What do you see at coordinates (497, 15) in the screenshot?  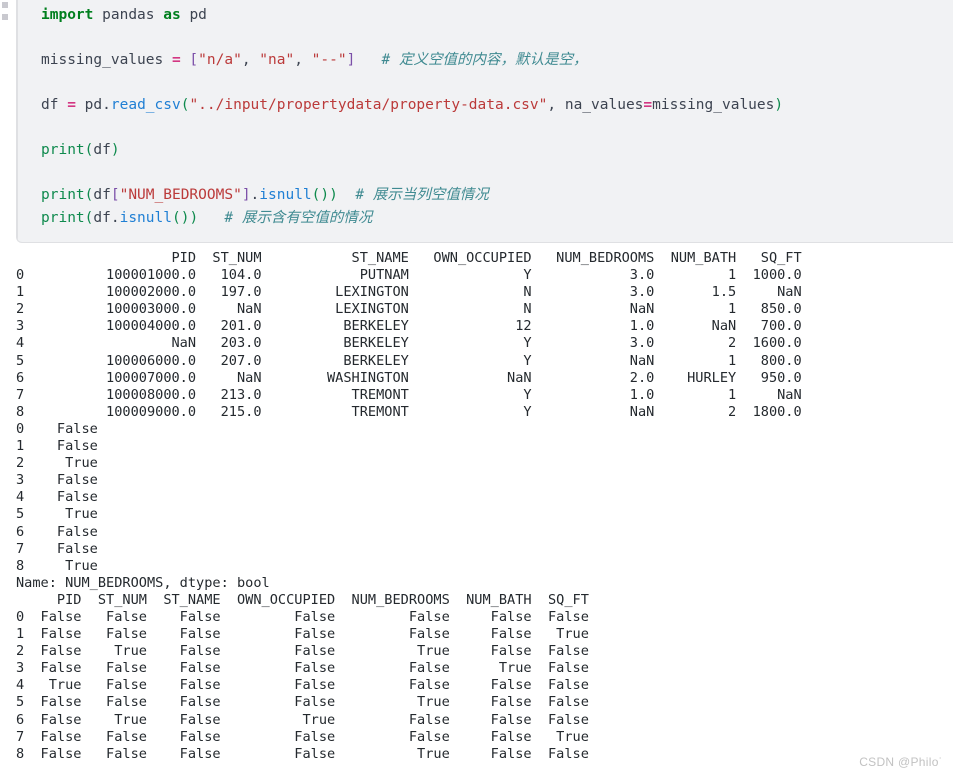 I see `code-line: import pandas as pd` at bounding box center [497, 15].